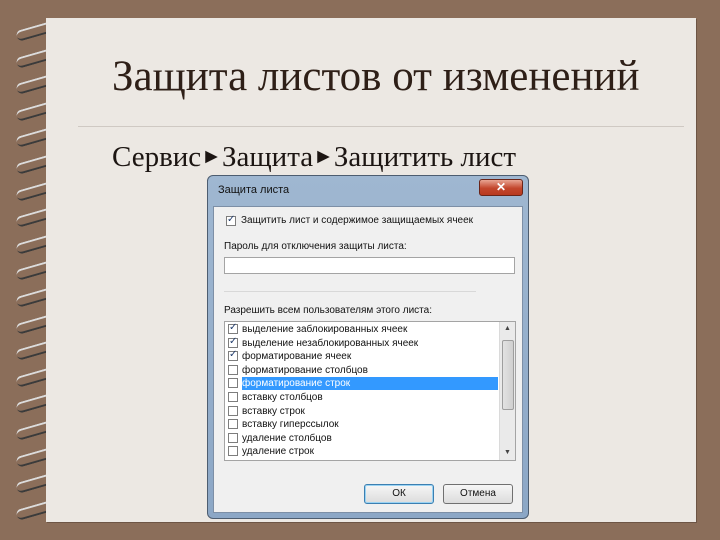 The width and height of the screenshot is (720, 540). Describe the element at coordinates (290, 425) in the screenshot. I see `permission-label: вставку гиперссылок` at that location.